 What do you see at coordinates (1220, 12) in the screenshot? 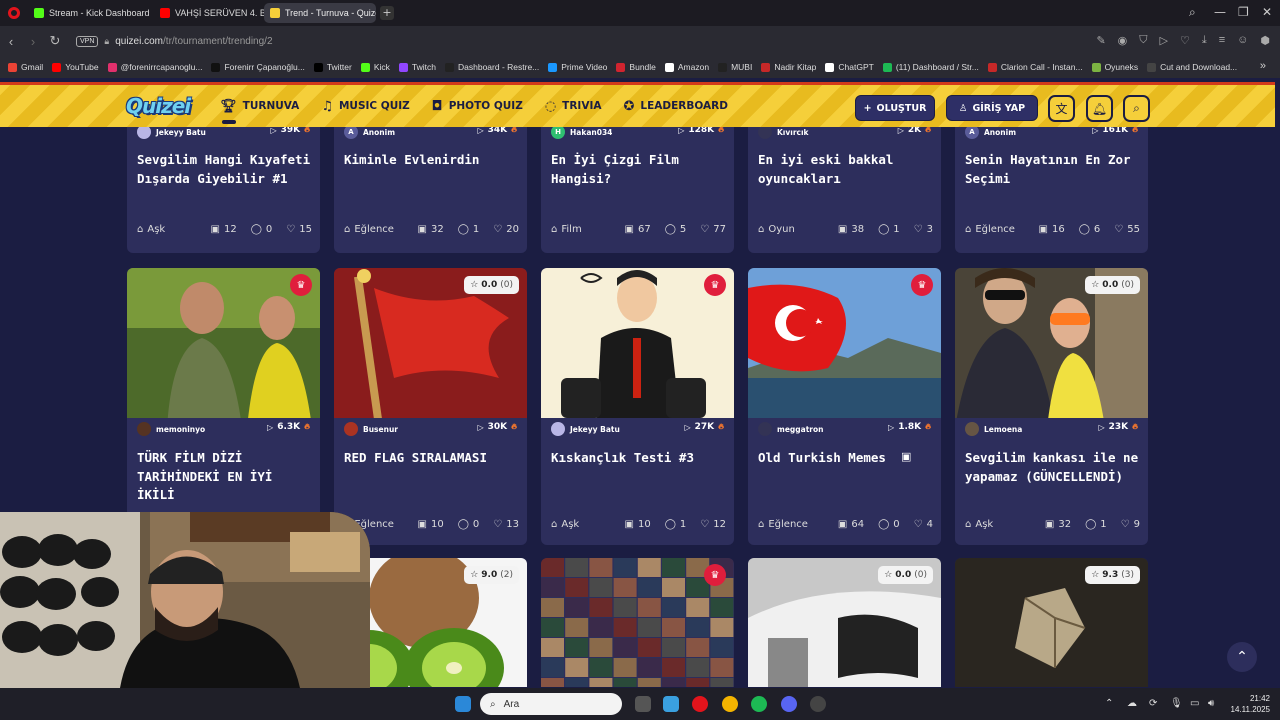
I see `minimize-icon: —` at bounding box center [1220, 12].